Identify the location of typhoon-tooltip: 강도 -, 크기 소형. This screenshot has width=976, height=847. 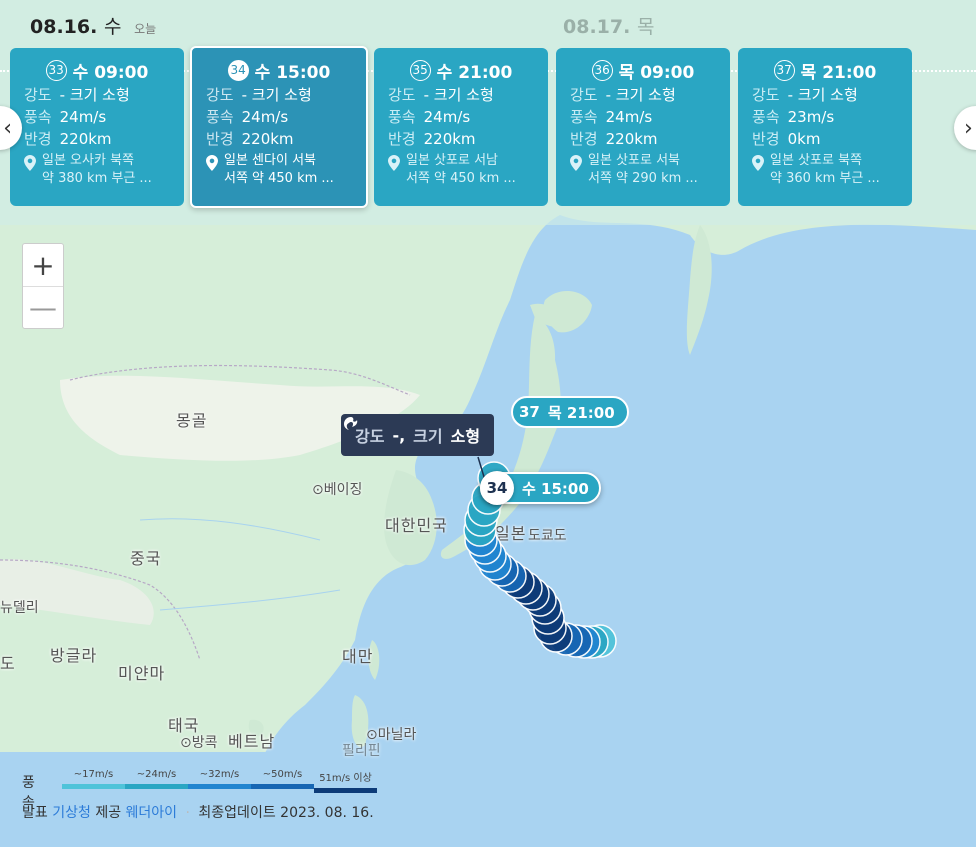
(418, 435).